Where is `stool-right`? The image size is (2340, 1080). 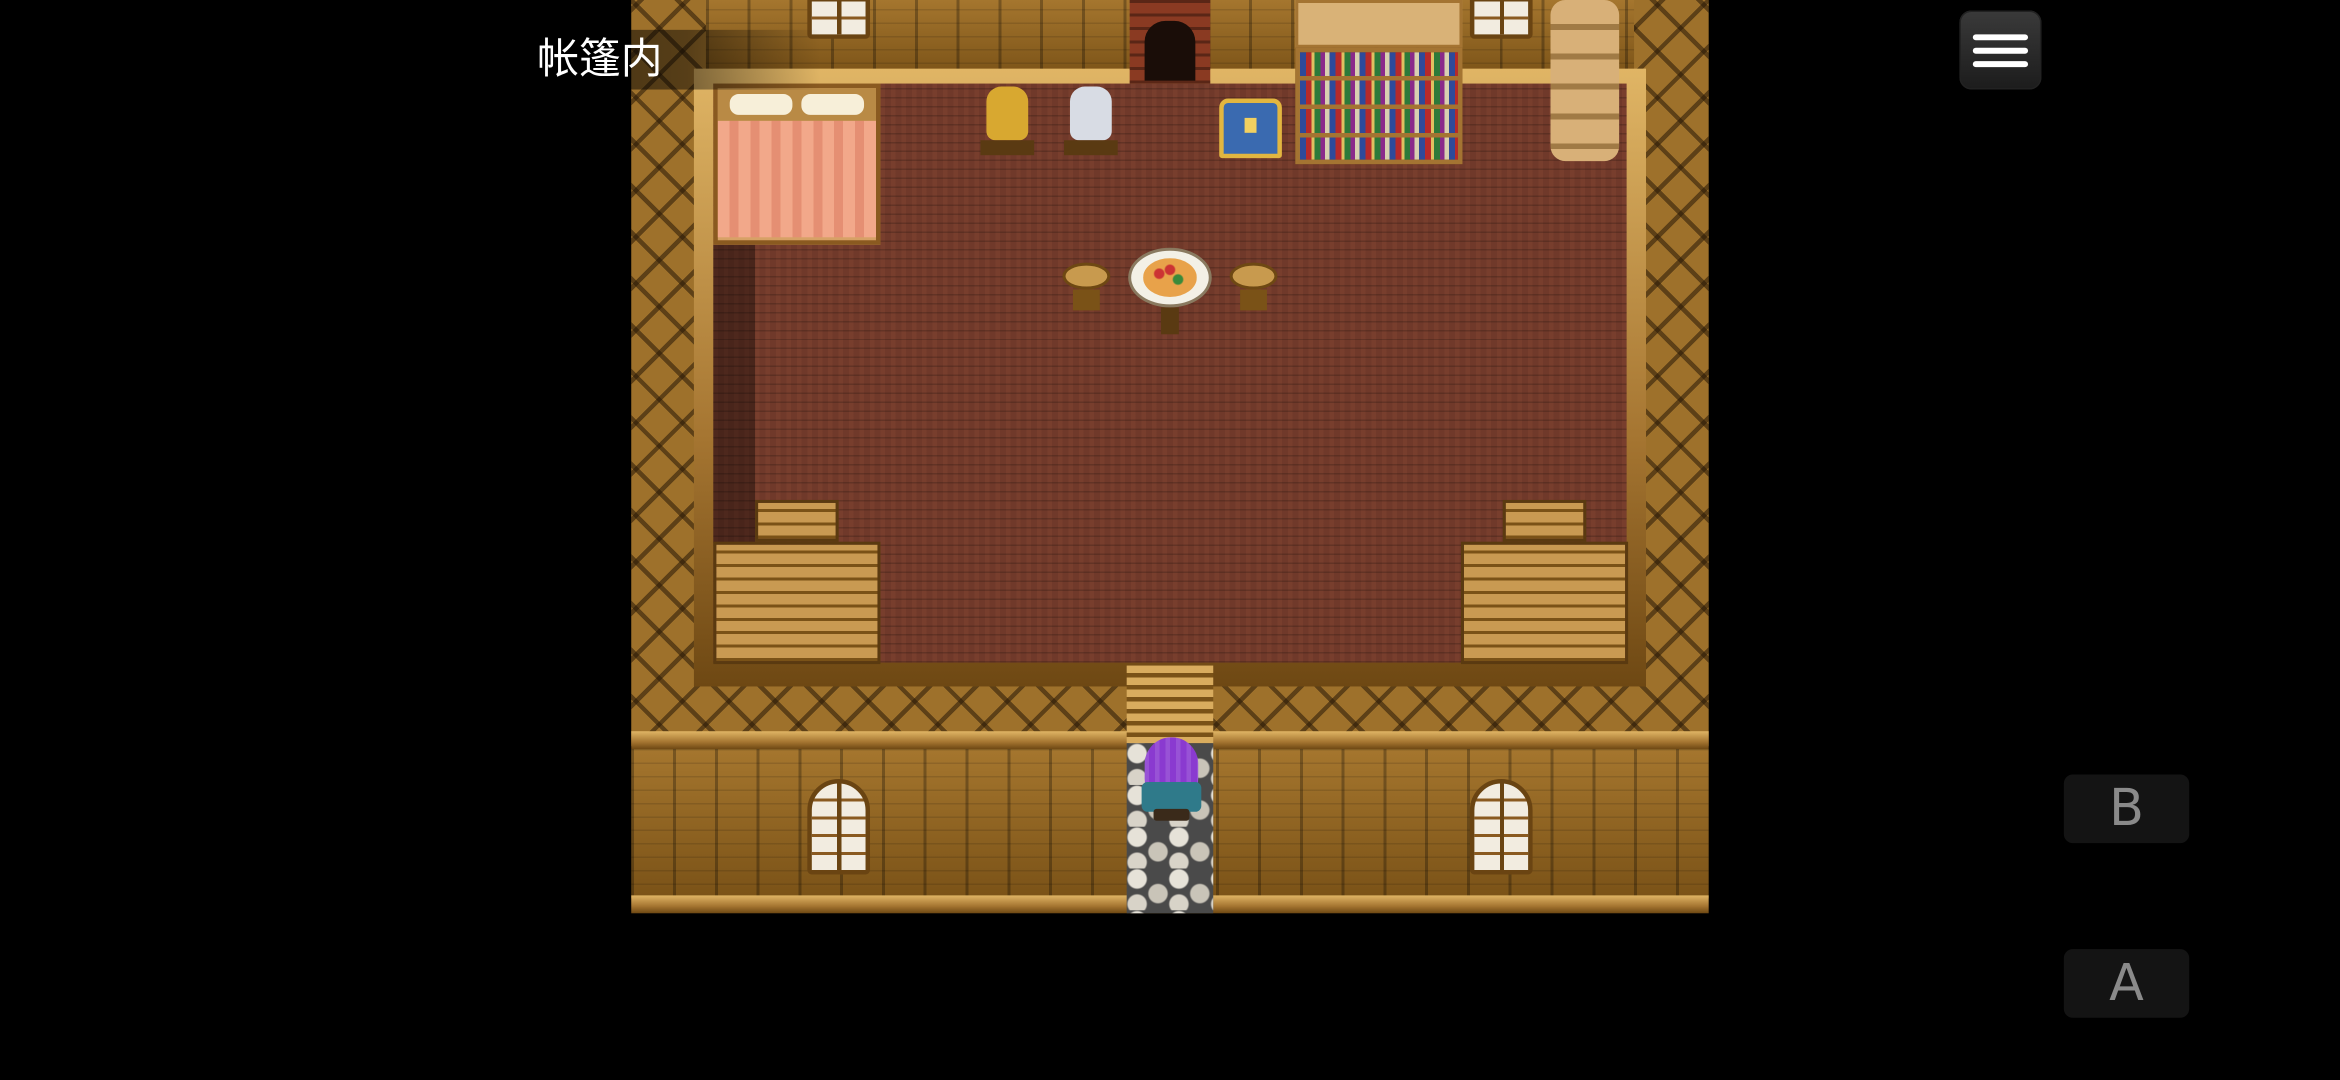 stool-right is located at coordinates (1253, 288).